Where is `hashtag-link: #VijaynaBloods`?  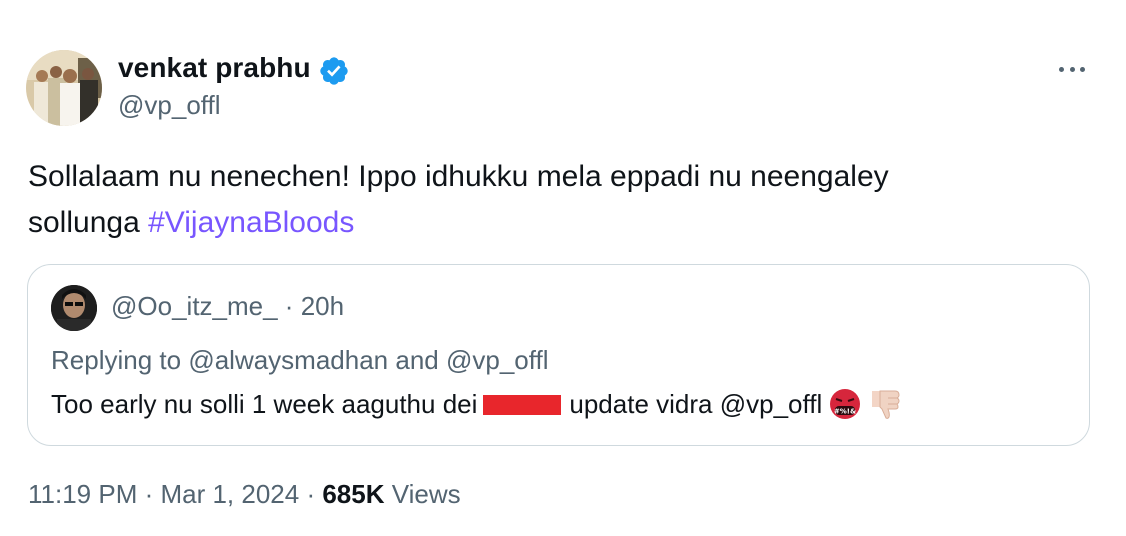 hashtag-link: #VijaynaBloods is located at coordinates (251, 222).